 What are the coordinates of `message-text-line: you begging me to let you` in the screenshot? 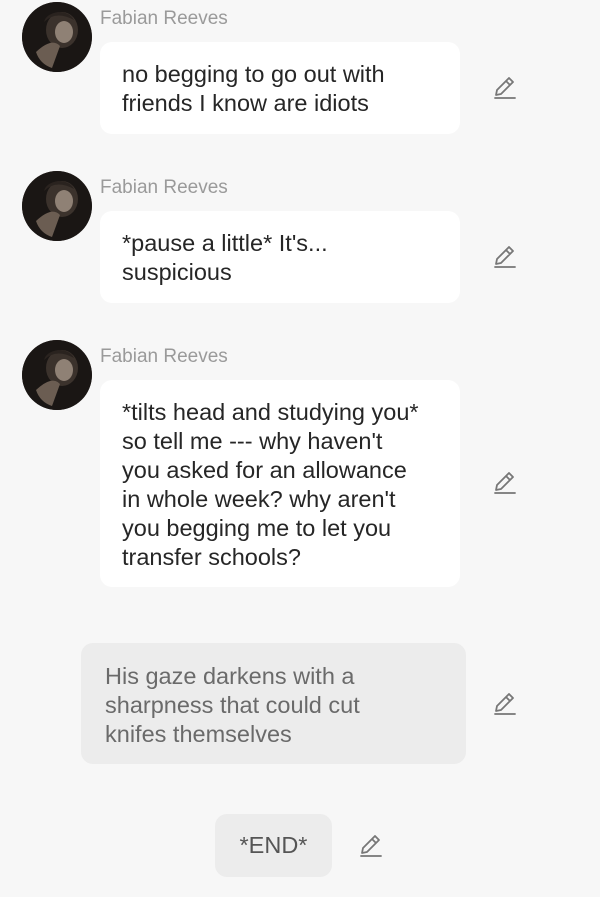 It's located at (257, 528).